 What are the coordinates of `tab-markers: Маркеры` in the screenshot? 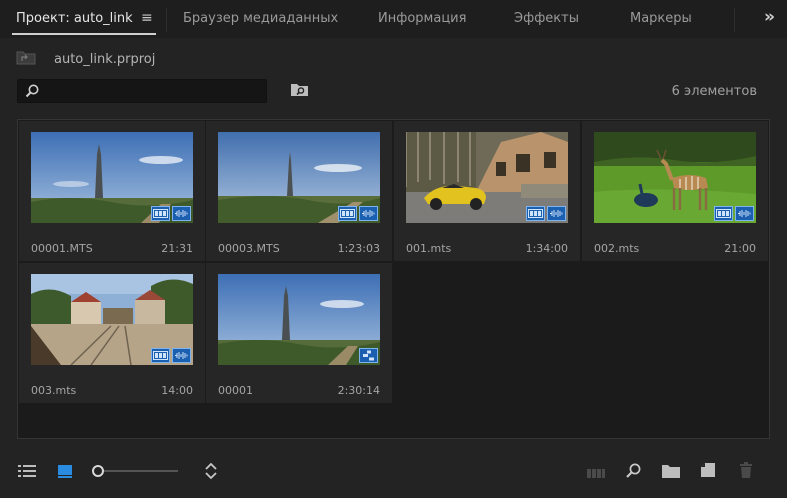 It's located at (661, 18).